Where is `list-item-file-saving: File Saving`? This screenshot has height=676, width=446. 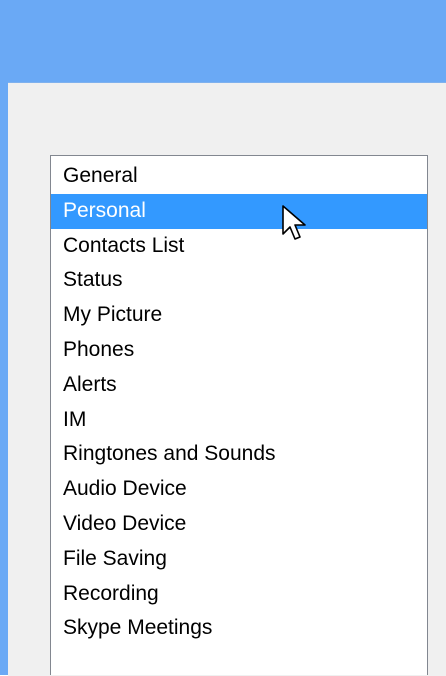
list-item-file-saving: File Saving is located at coordinates (239, 559).